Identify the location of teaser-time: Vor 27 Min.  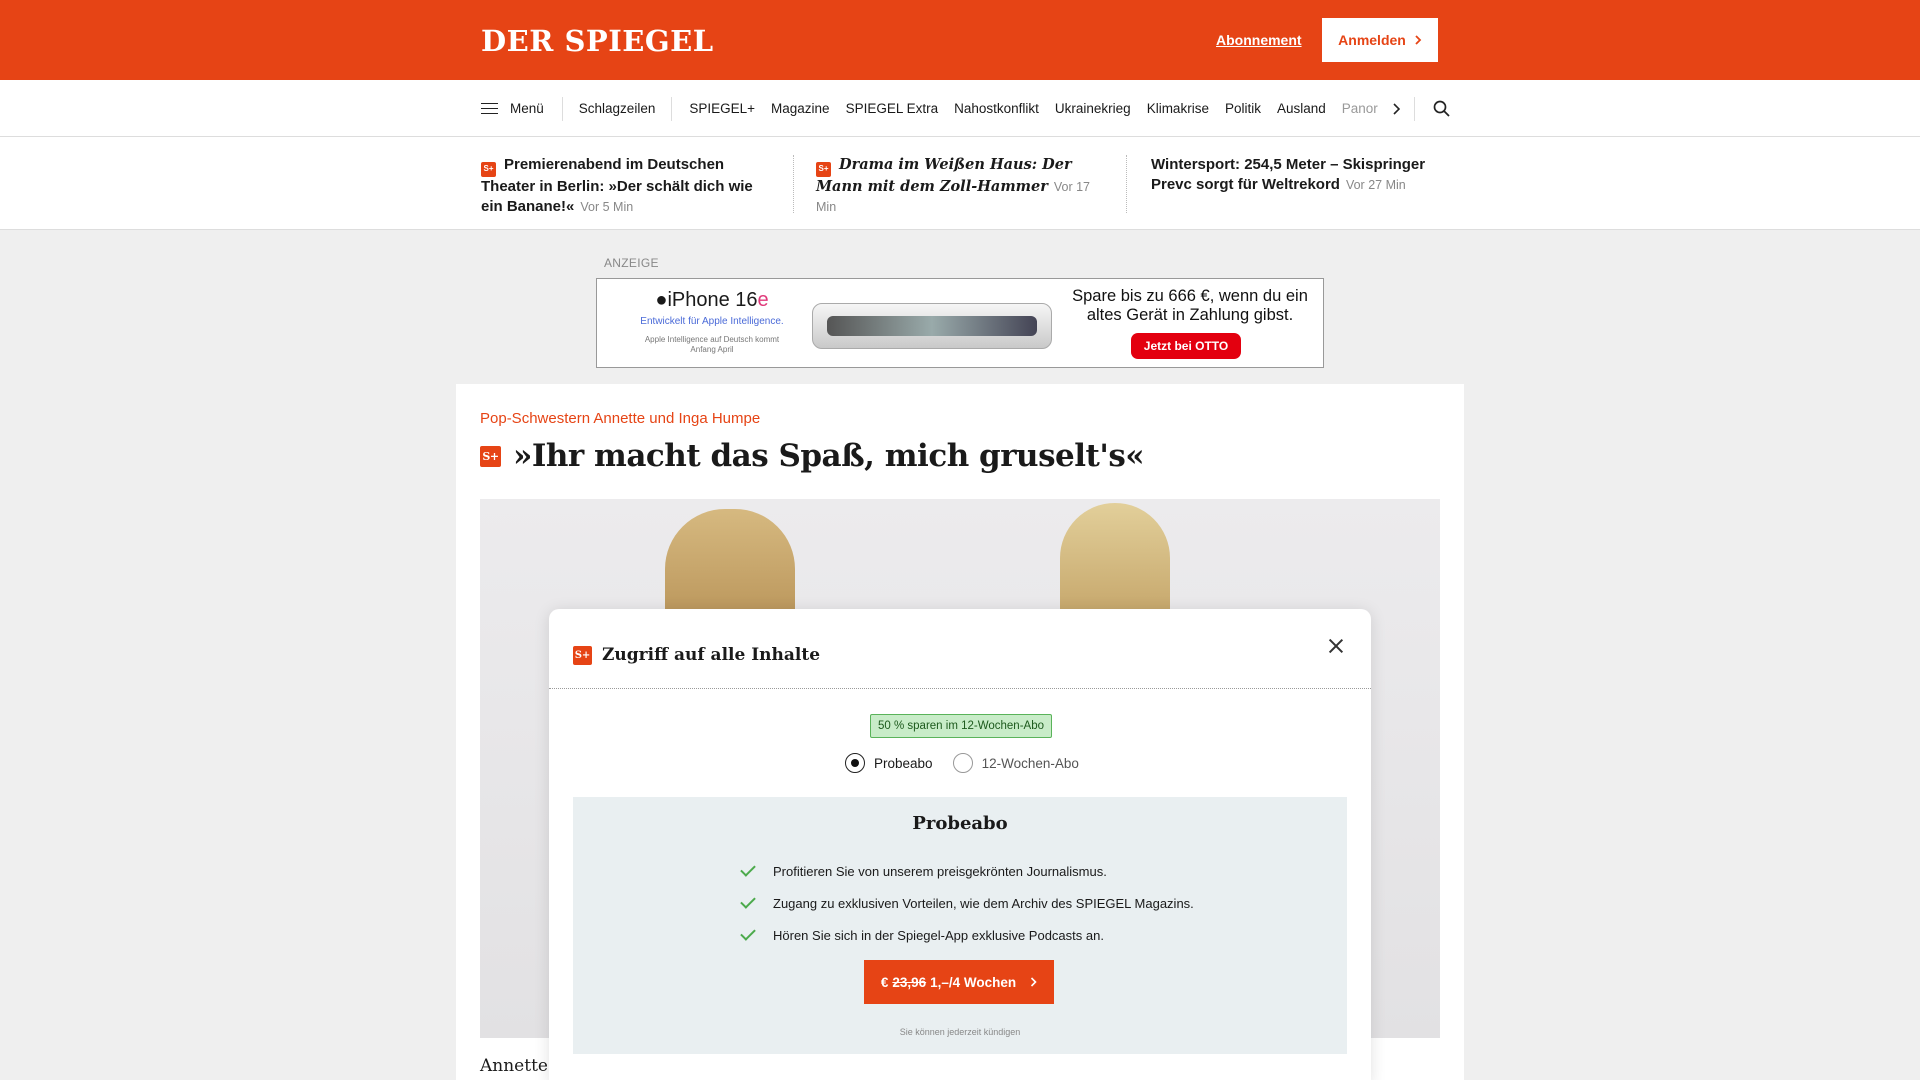
(1375, 185).